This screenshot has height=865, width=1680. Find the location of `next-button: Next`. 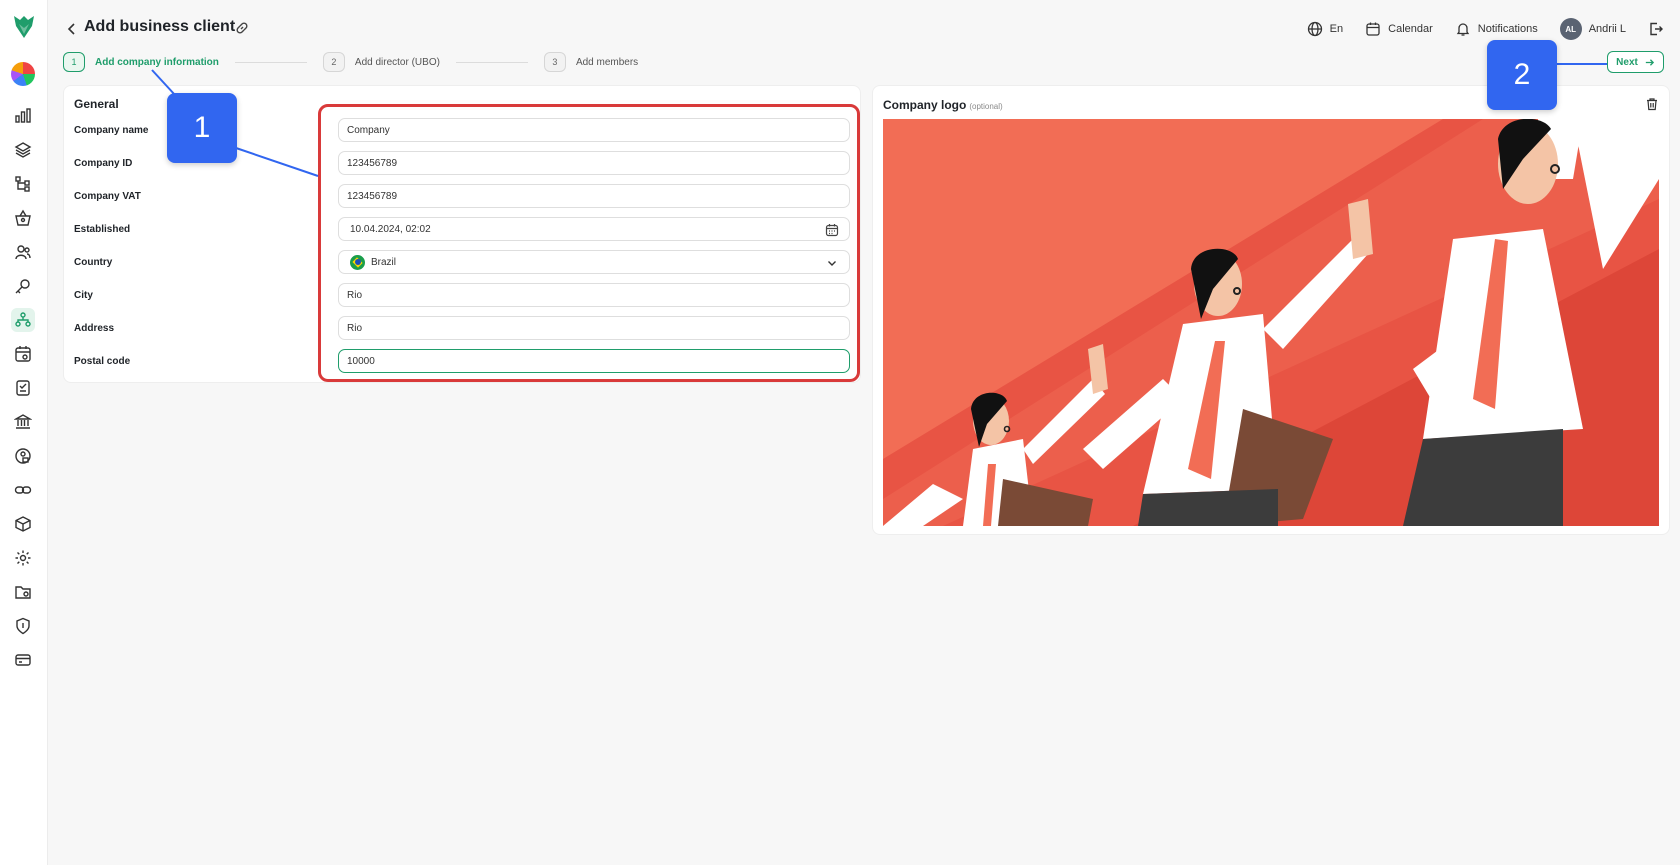

next-button: Next is located at coordinates (1635, 62).